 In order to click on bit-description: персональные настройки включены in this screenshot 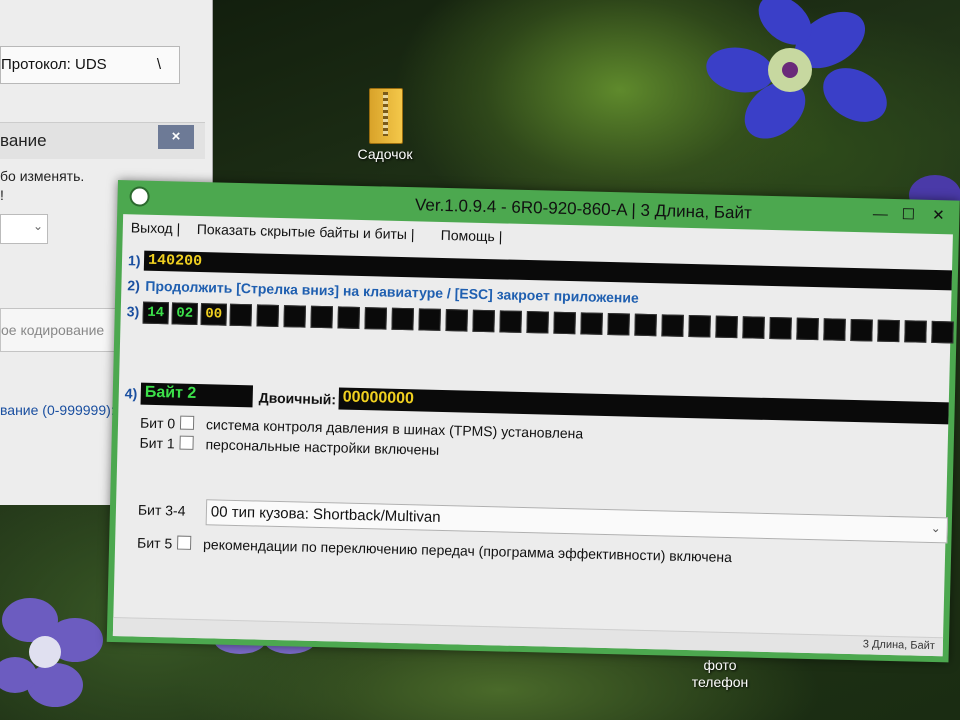, I will do `click(322, 447)`.